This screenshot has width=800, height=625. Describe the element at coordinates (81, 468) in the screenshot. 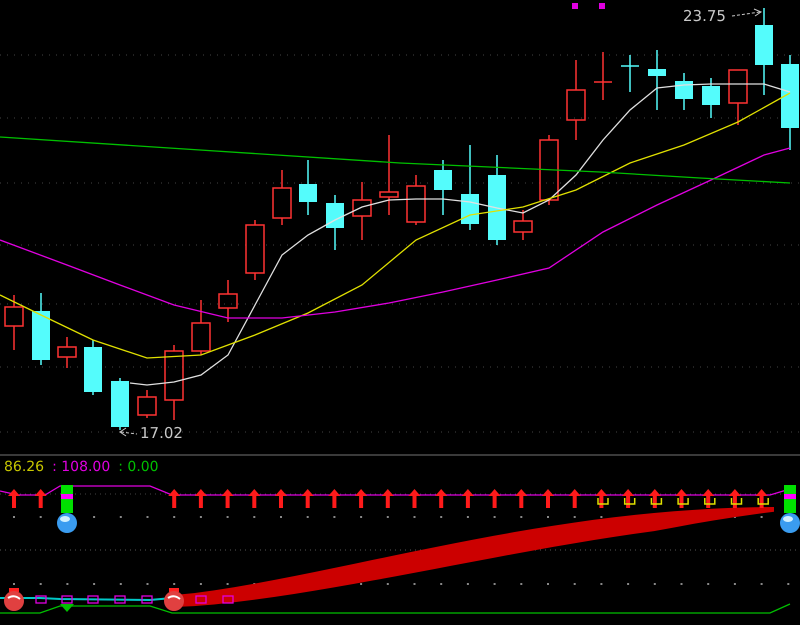

I see `indicator-value: : 108.00` at that location.